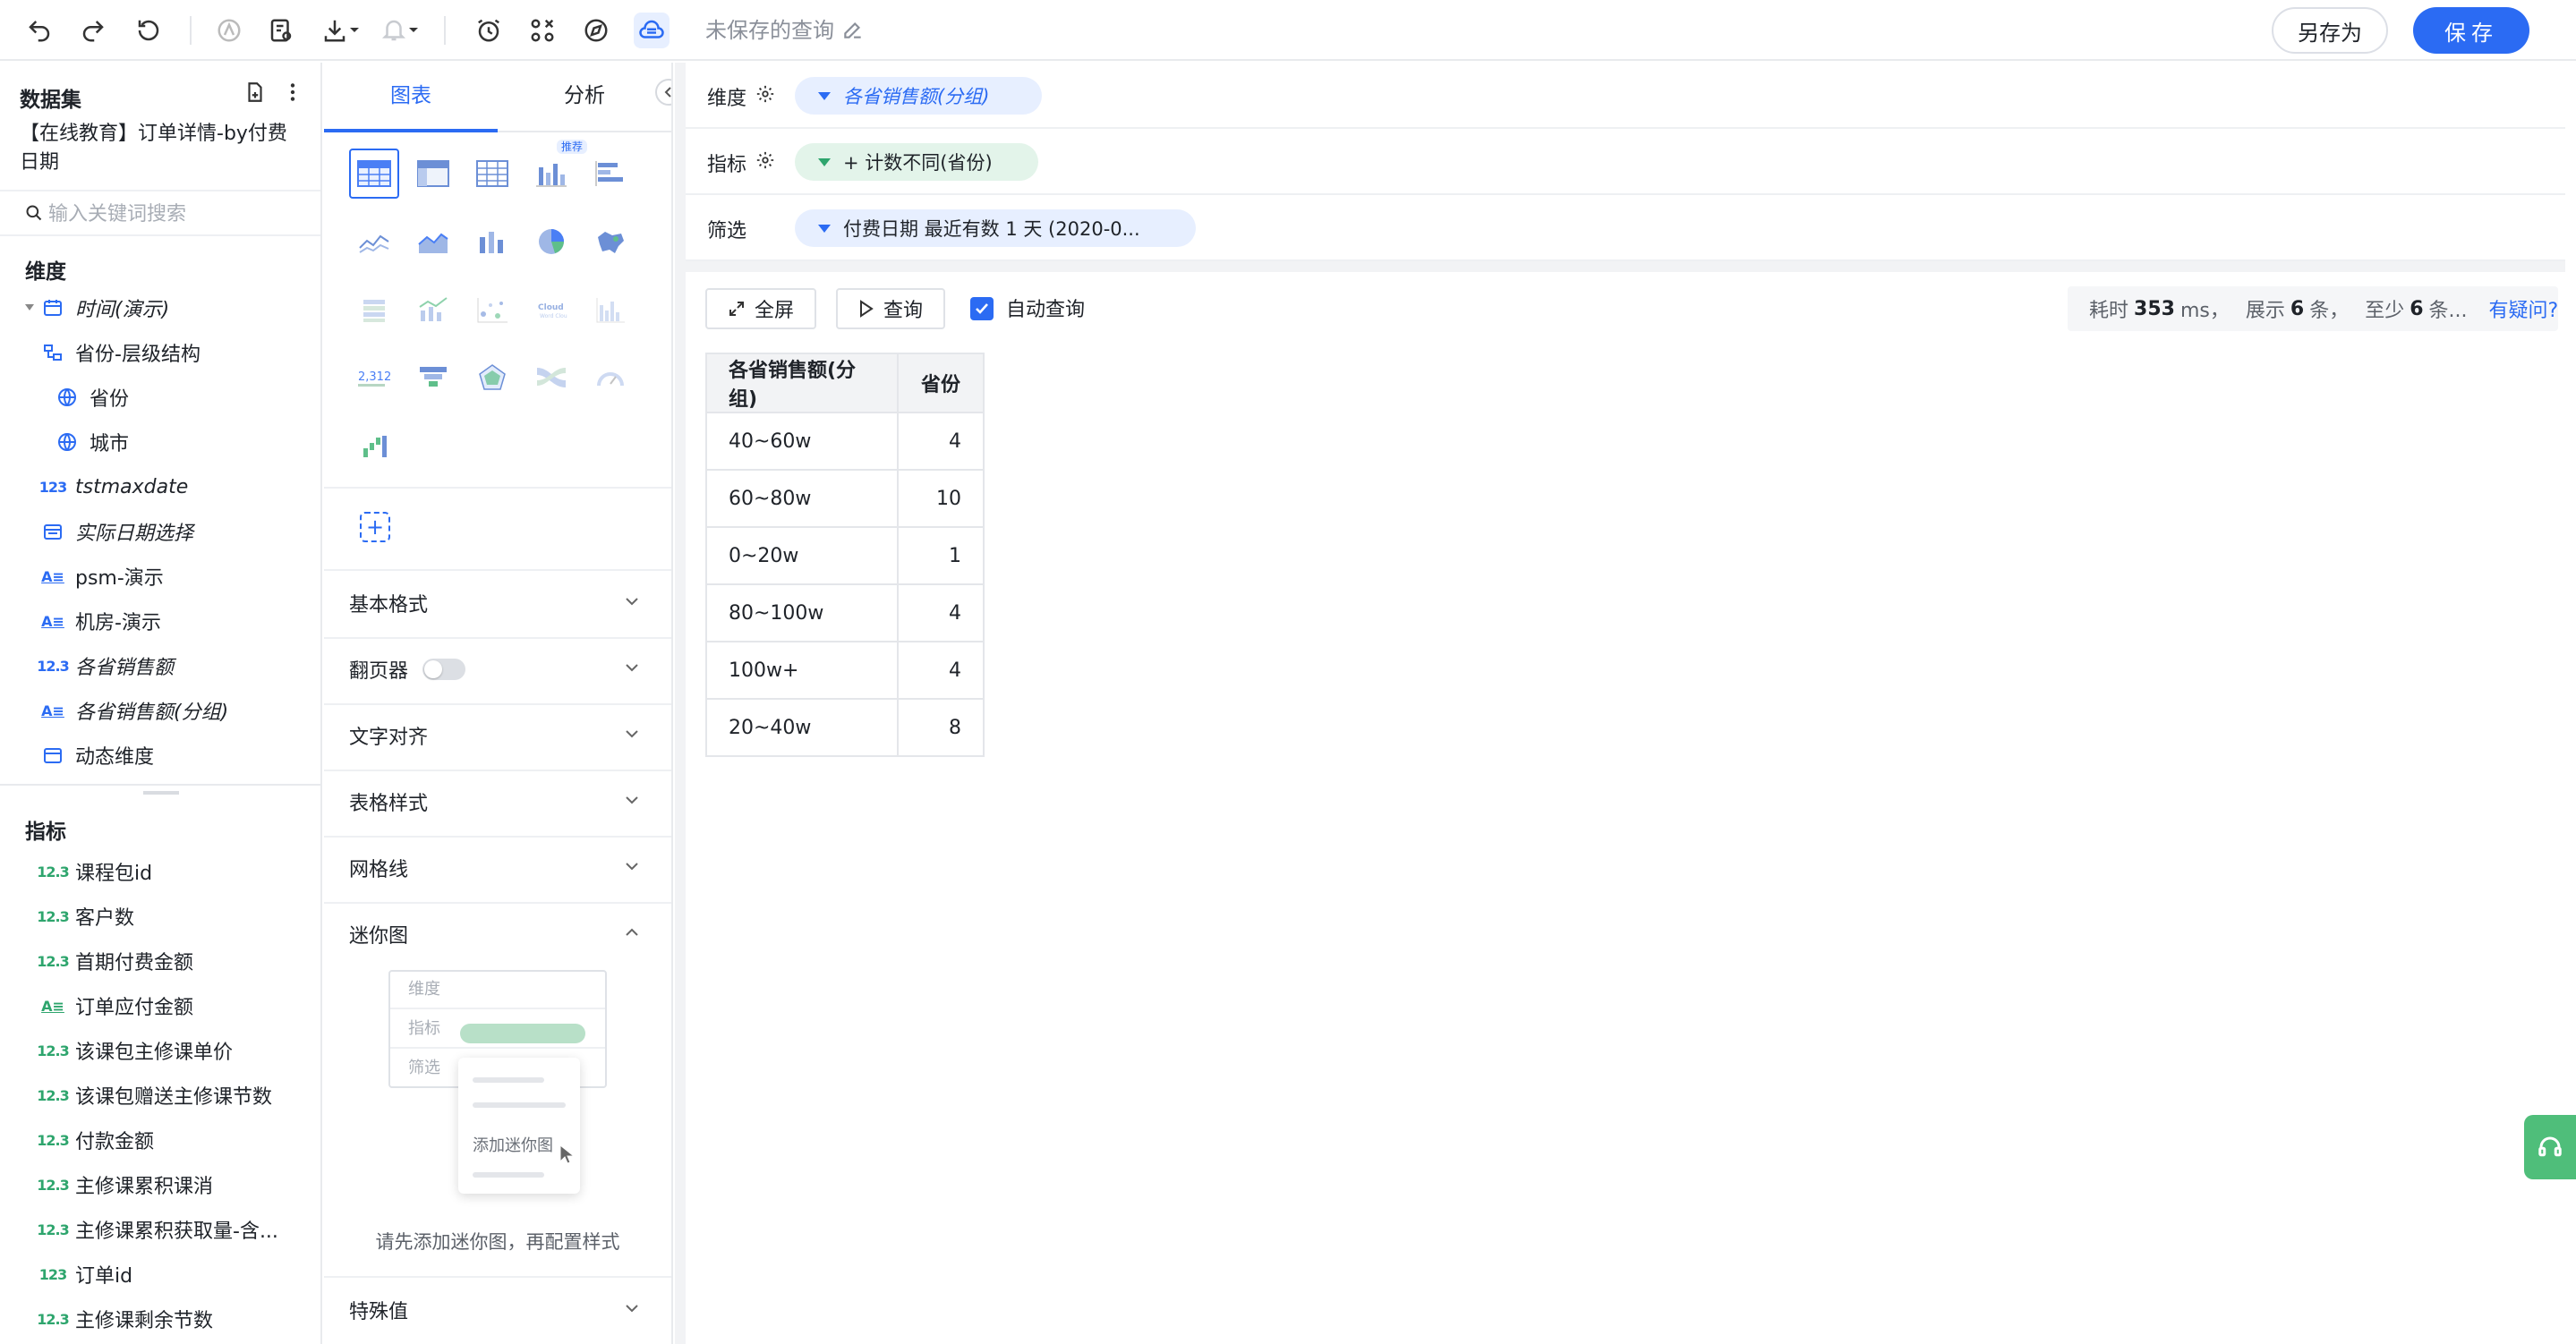  I want to click on metric-item: 12.3 主修课累积课消, so click(125, 1185).